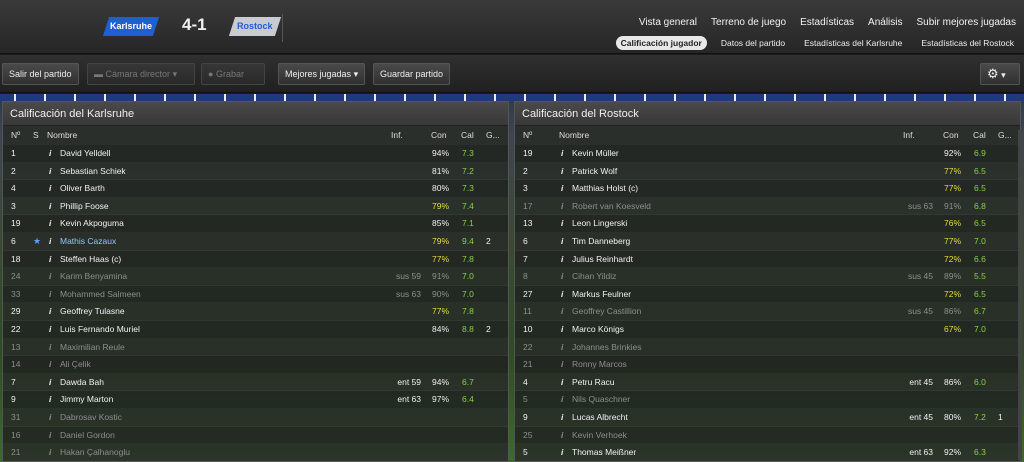 This screenshot has height=462, width=1024. What do you see at coordinates (100, 295) in the screenshot?
I see `player-name: Mohammed Salmeen` at bounding box center [100, 295].